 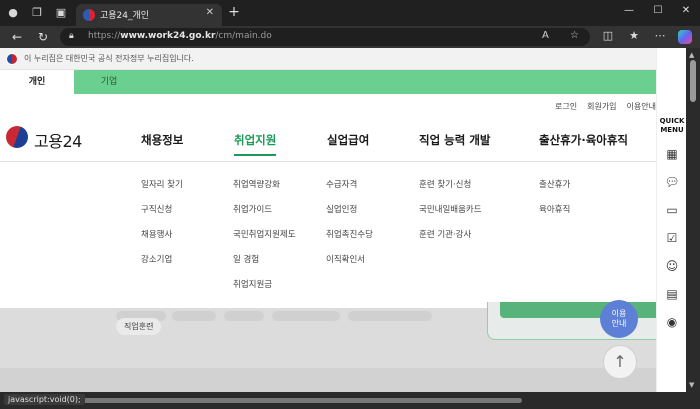 I want to click on submenu-item: 실업인정, so click(x=341, y=209).